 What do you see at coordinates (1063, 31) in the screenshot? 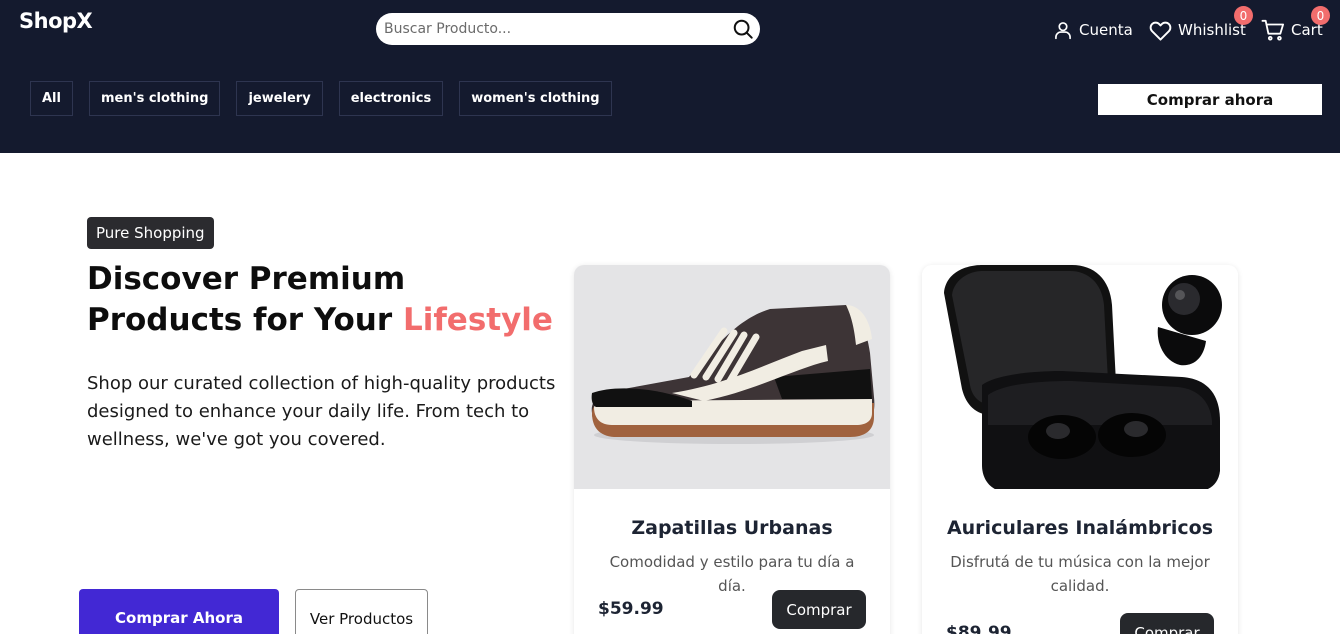
I see `user-icon` at bounding box center [1063, 31].